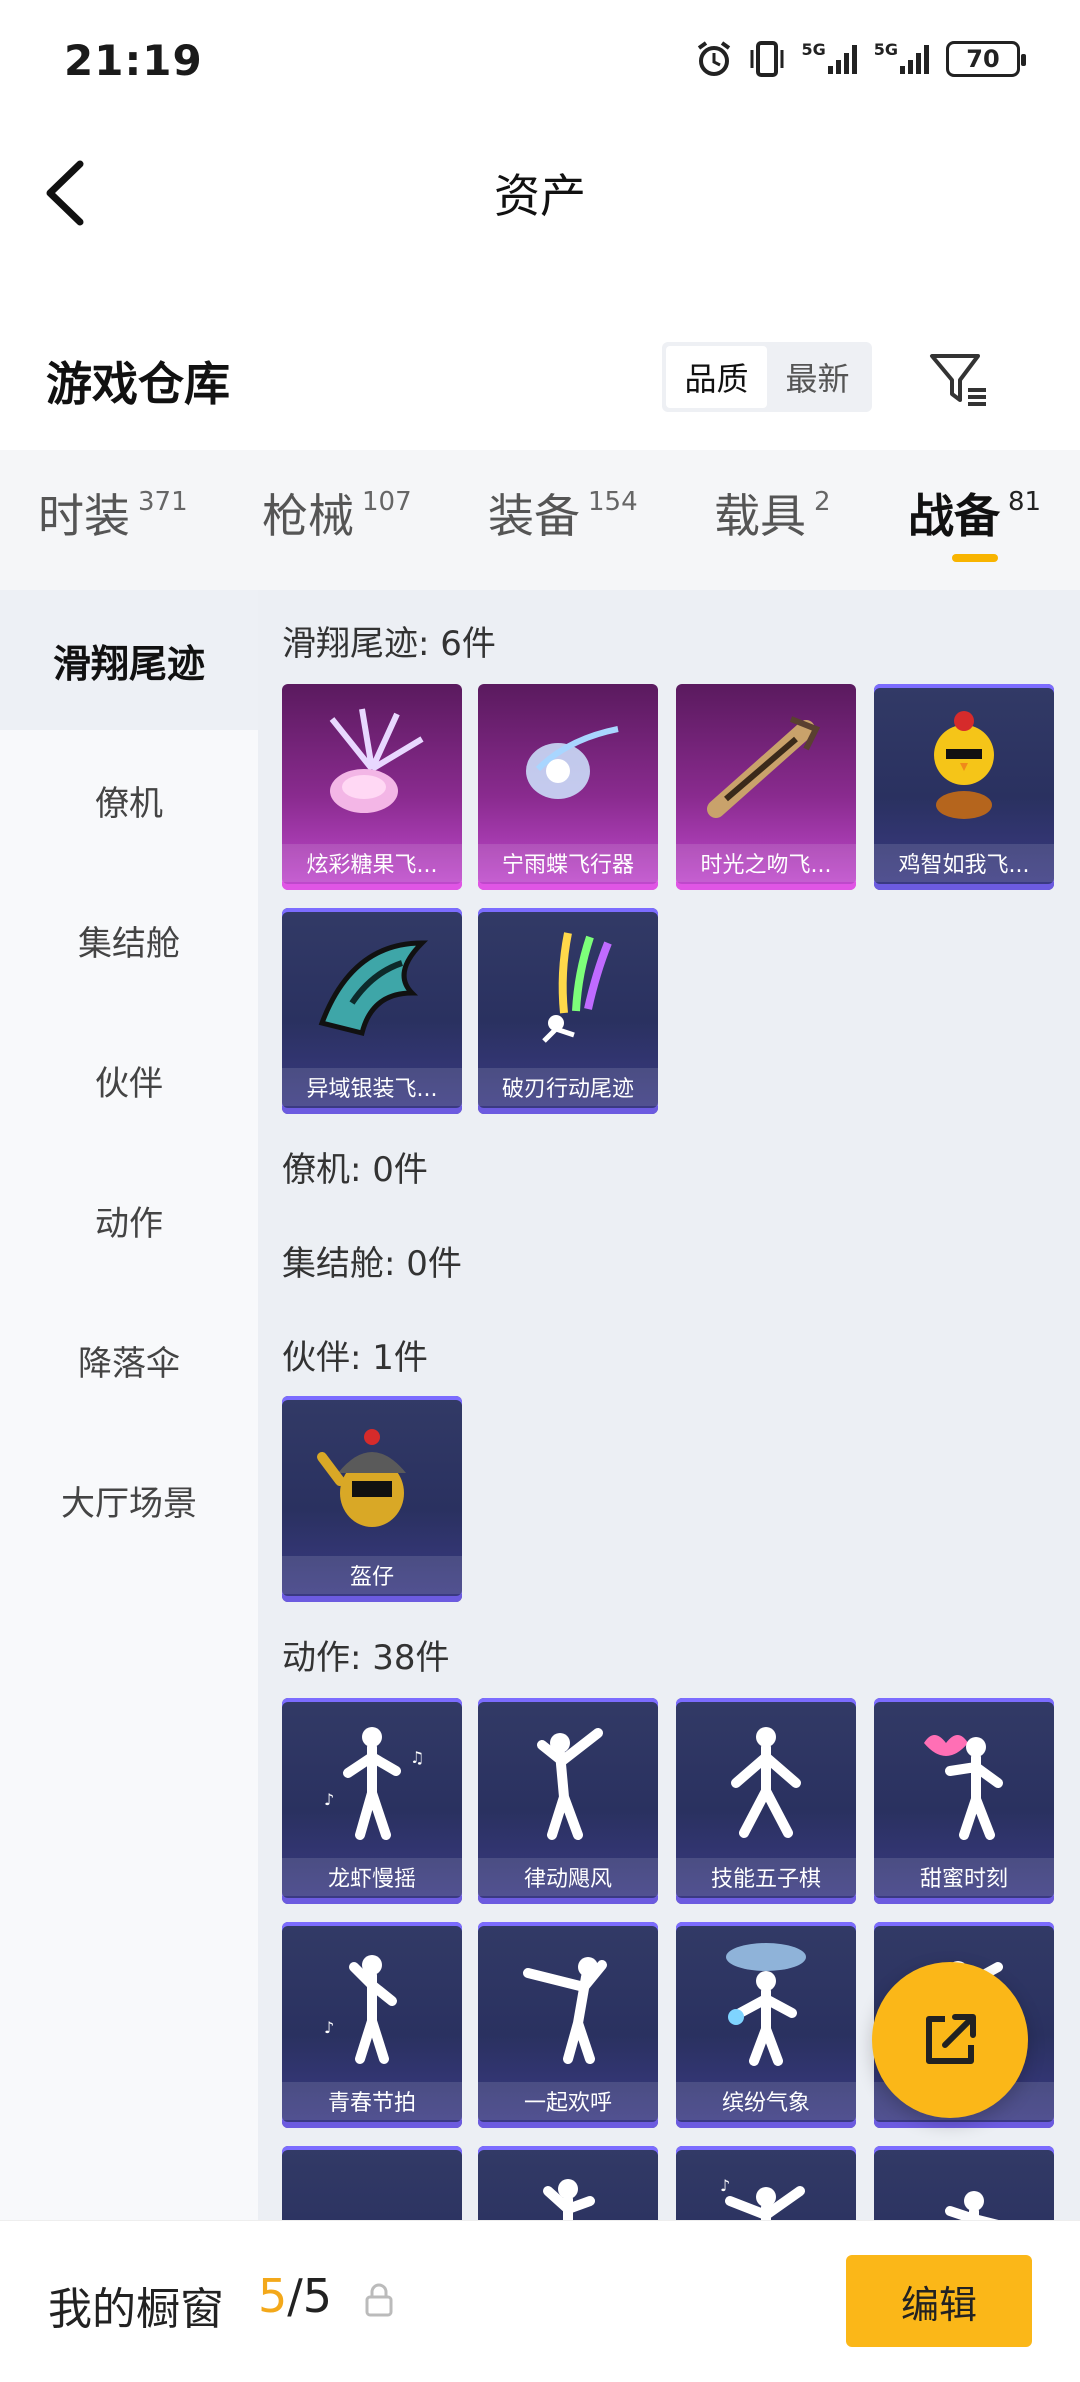 The width and height of the screenshot is (1080, 2382). What do you see at coordinates (540, 380) in the screenshot?
I see `warehouse-header: 游戏仓库 品质 最新` at bounding box center [540, 380].